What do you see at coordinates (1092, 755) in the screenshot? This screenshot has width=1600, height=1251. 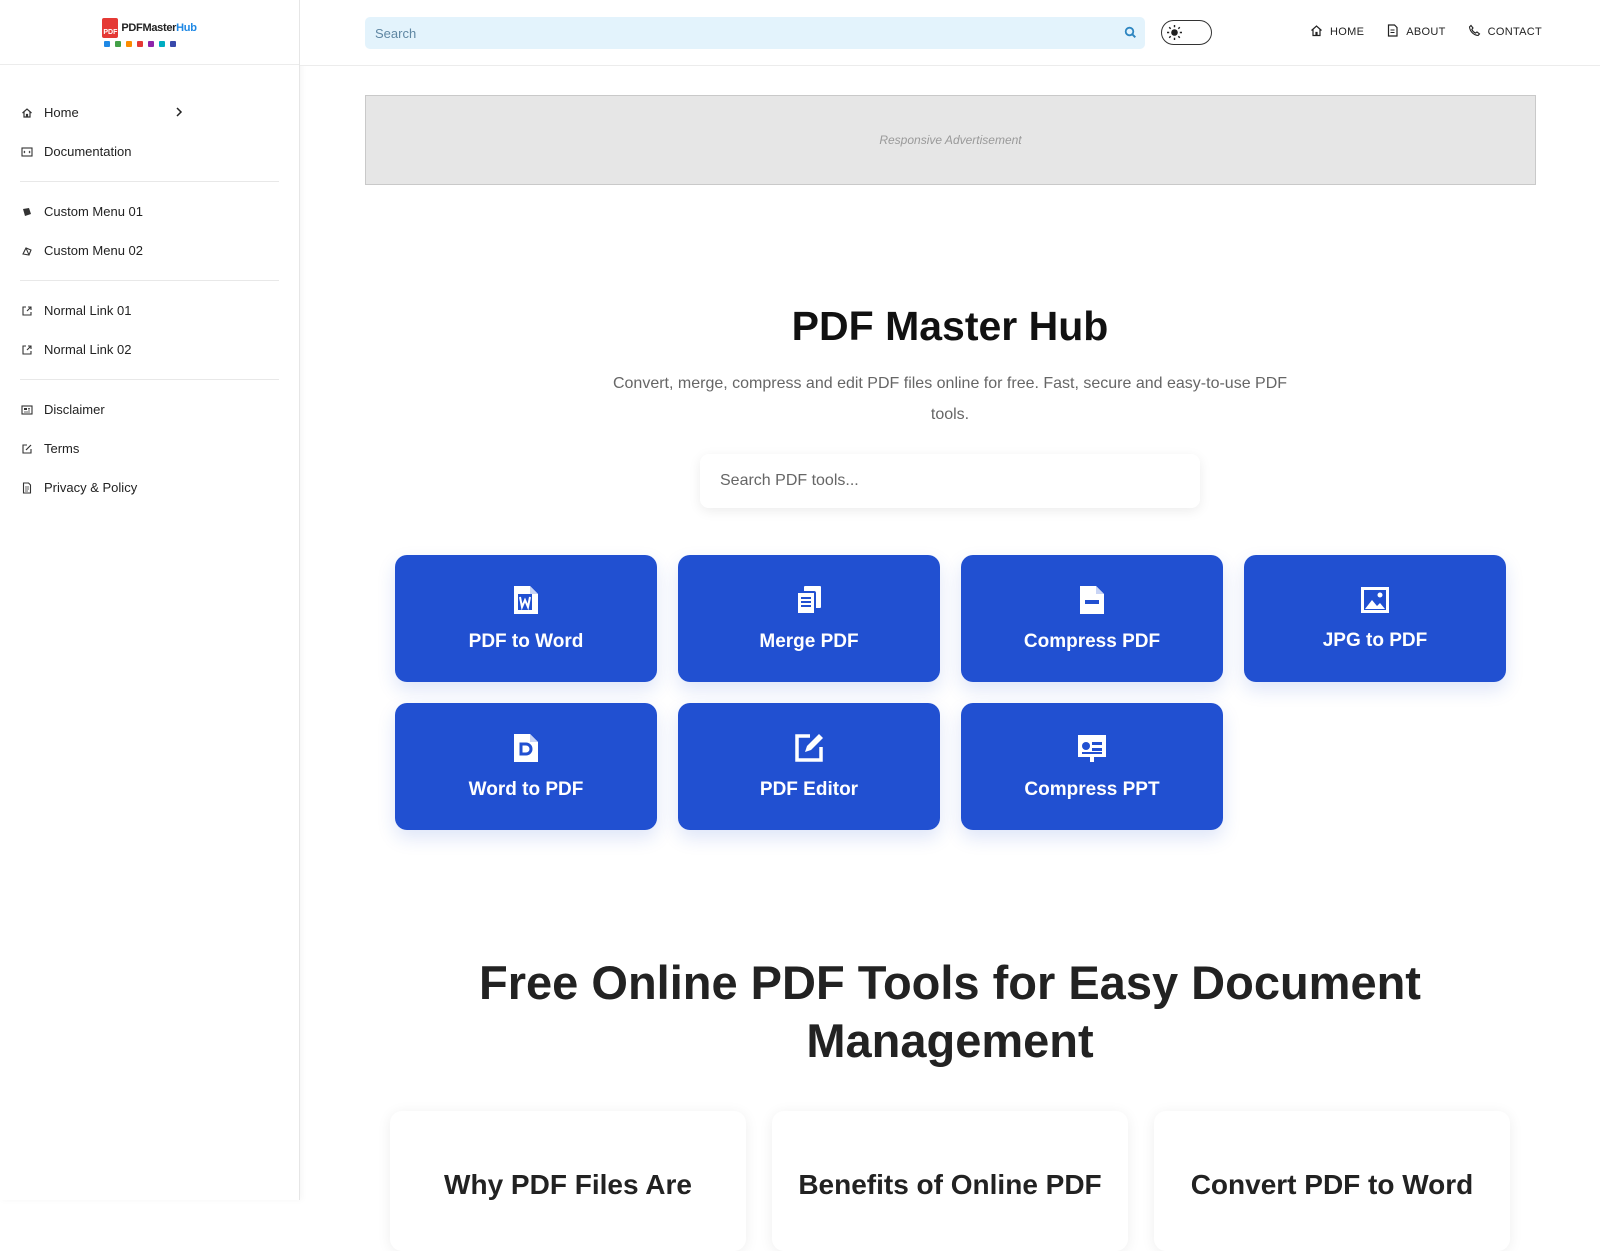 I see `presentation-icon` at bounding box center [1092, 755].